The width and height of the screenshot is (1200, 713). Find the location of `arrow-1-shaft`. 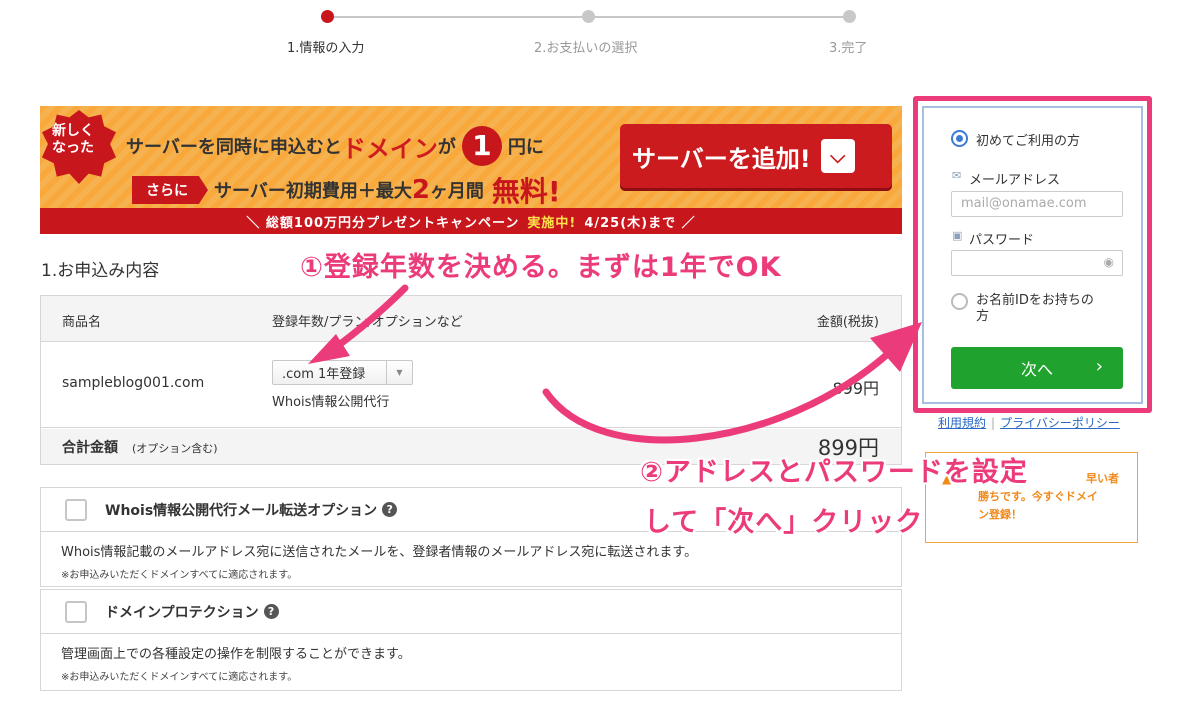

arrow-1-shaft is located at coordinates (368, 319).